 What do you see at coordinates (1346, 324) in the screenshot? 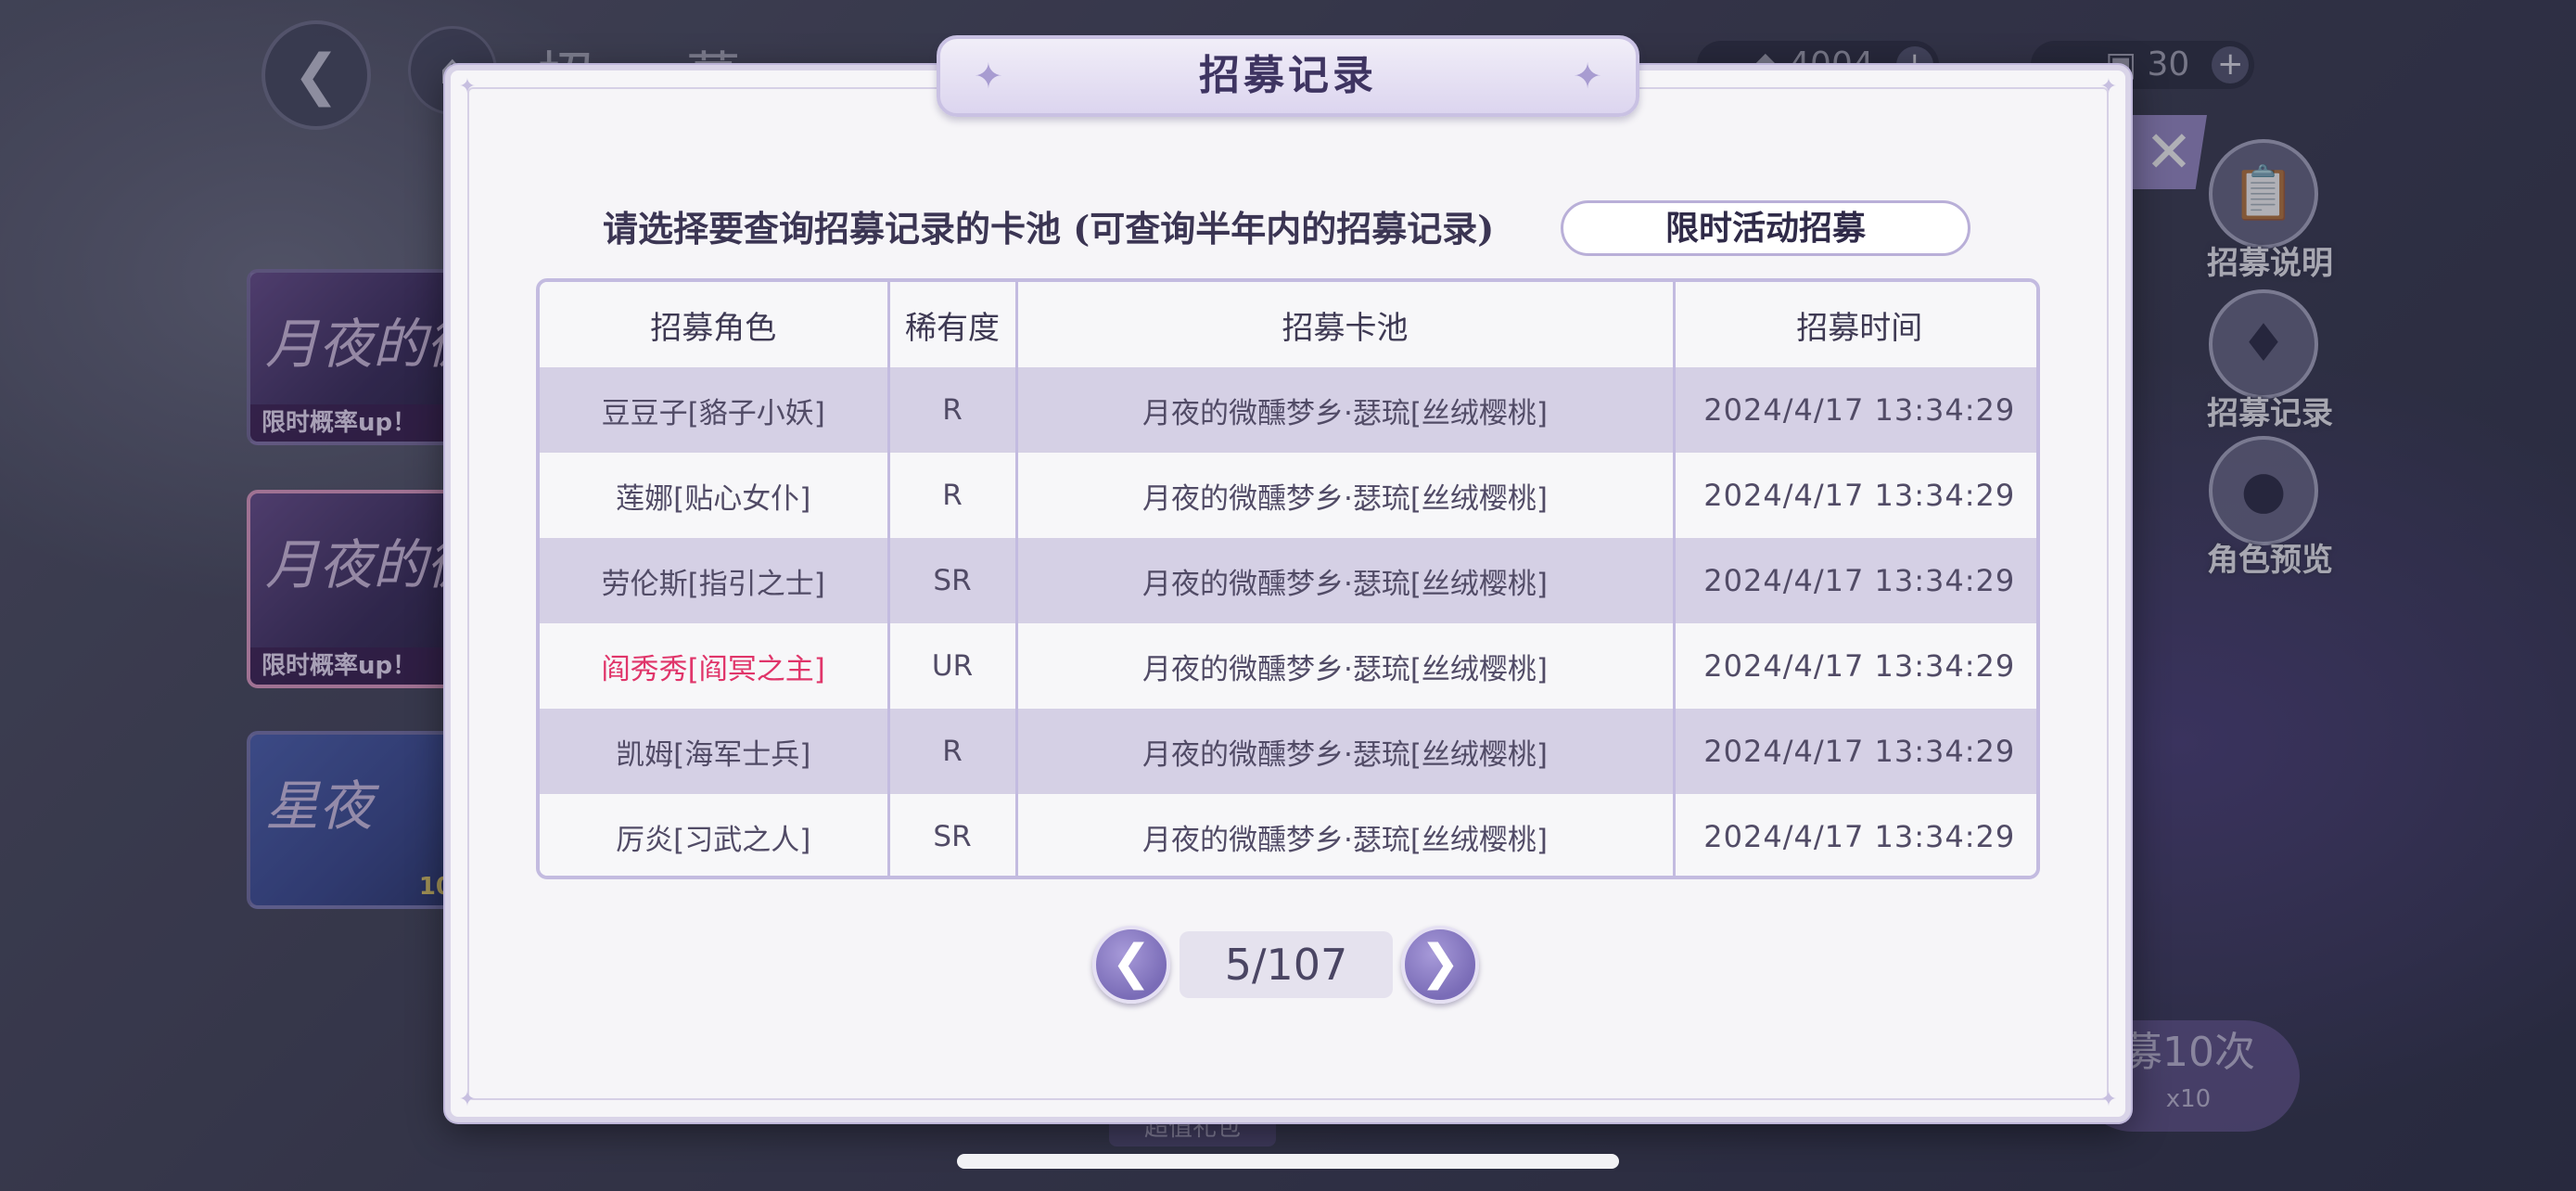
I see `column-header-pool: 招募卡池` at bounding box center [1346, 324].